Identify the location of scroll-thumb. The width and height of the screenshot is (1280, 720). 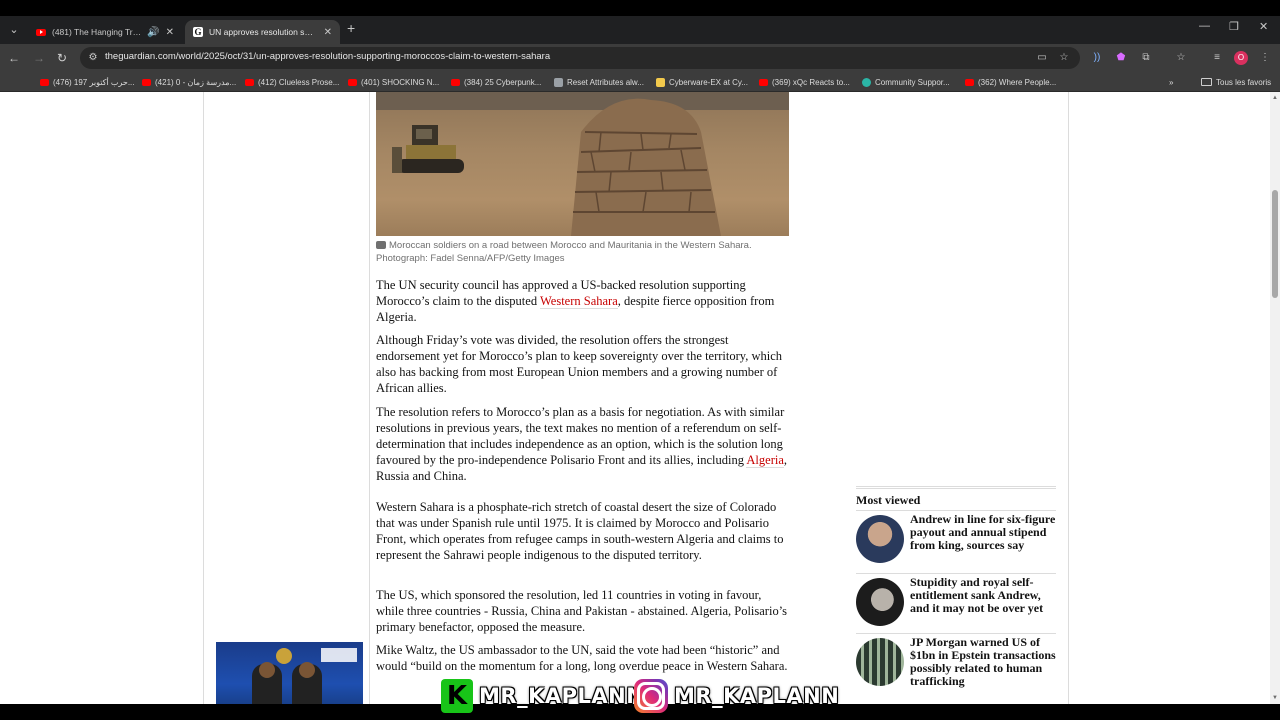
(1275, 244).